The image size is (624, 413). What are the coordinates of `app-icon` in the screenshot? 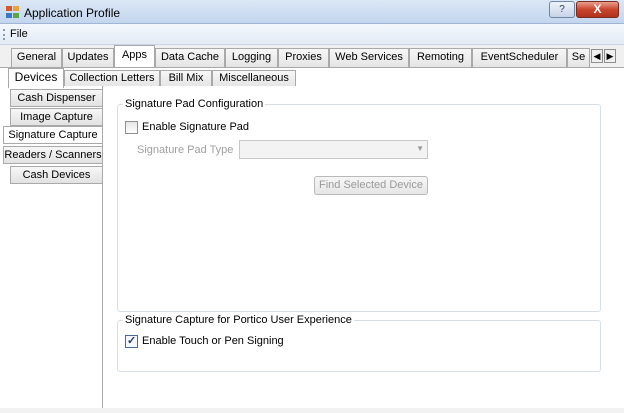 It's located at (12, 12).